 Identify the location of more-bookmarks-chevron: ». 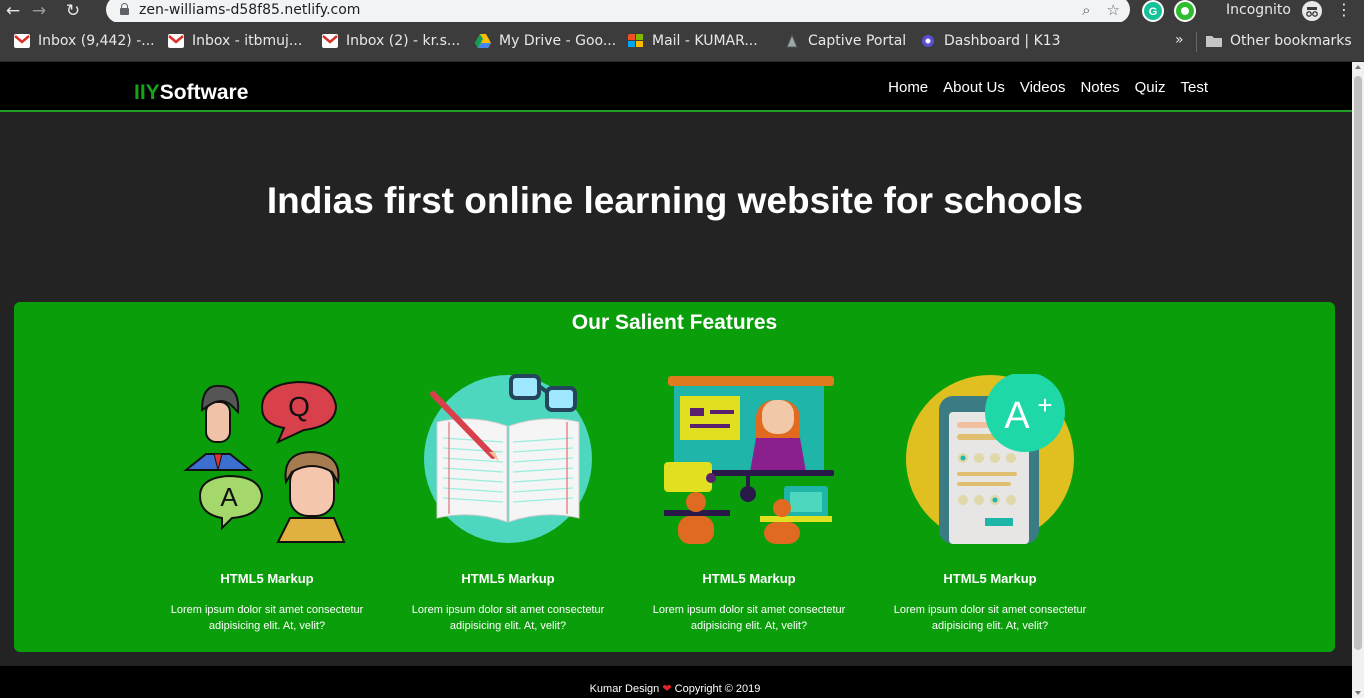
(1179, 40).